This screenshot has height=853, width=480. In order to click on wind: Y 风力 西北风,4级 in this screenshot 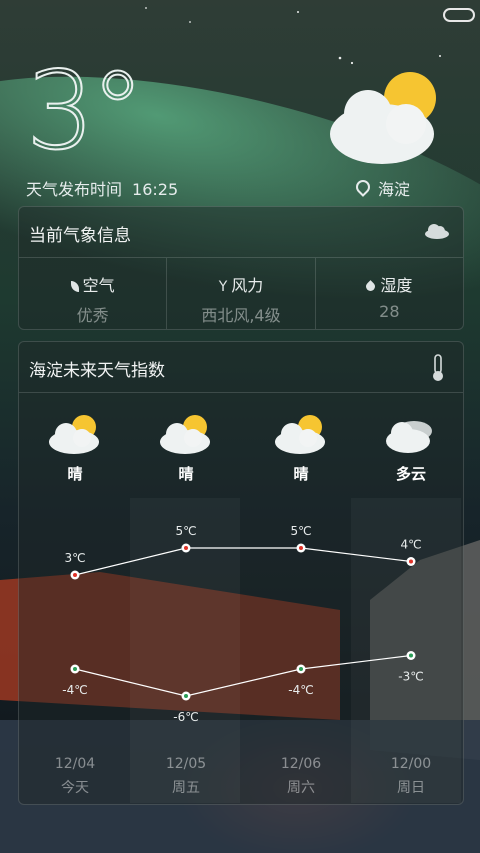, I will do `click(241, 293)`.